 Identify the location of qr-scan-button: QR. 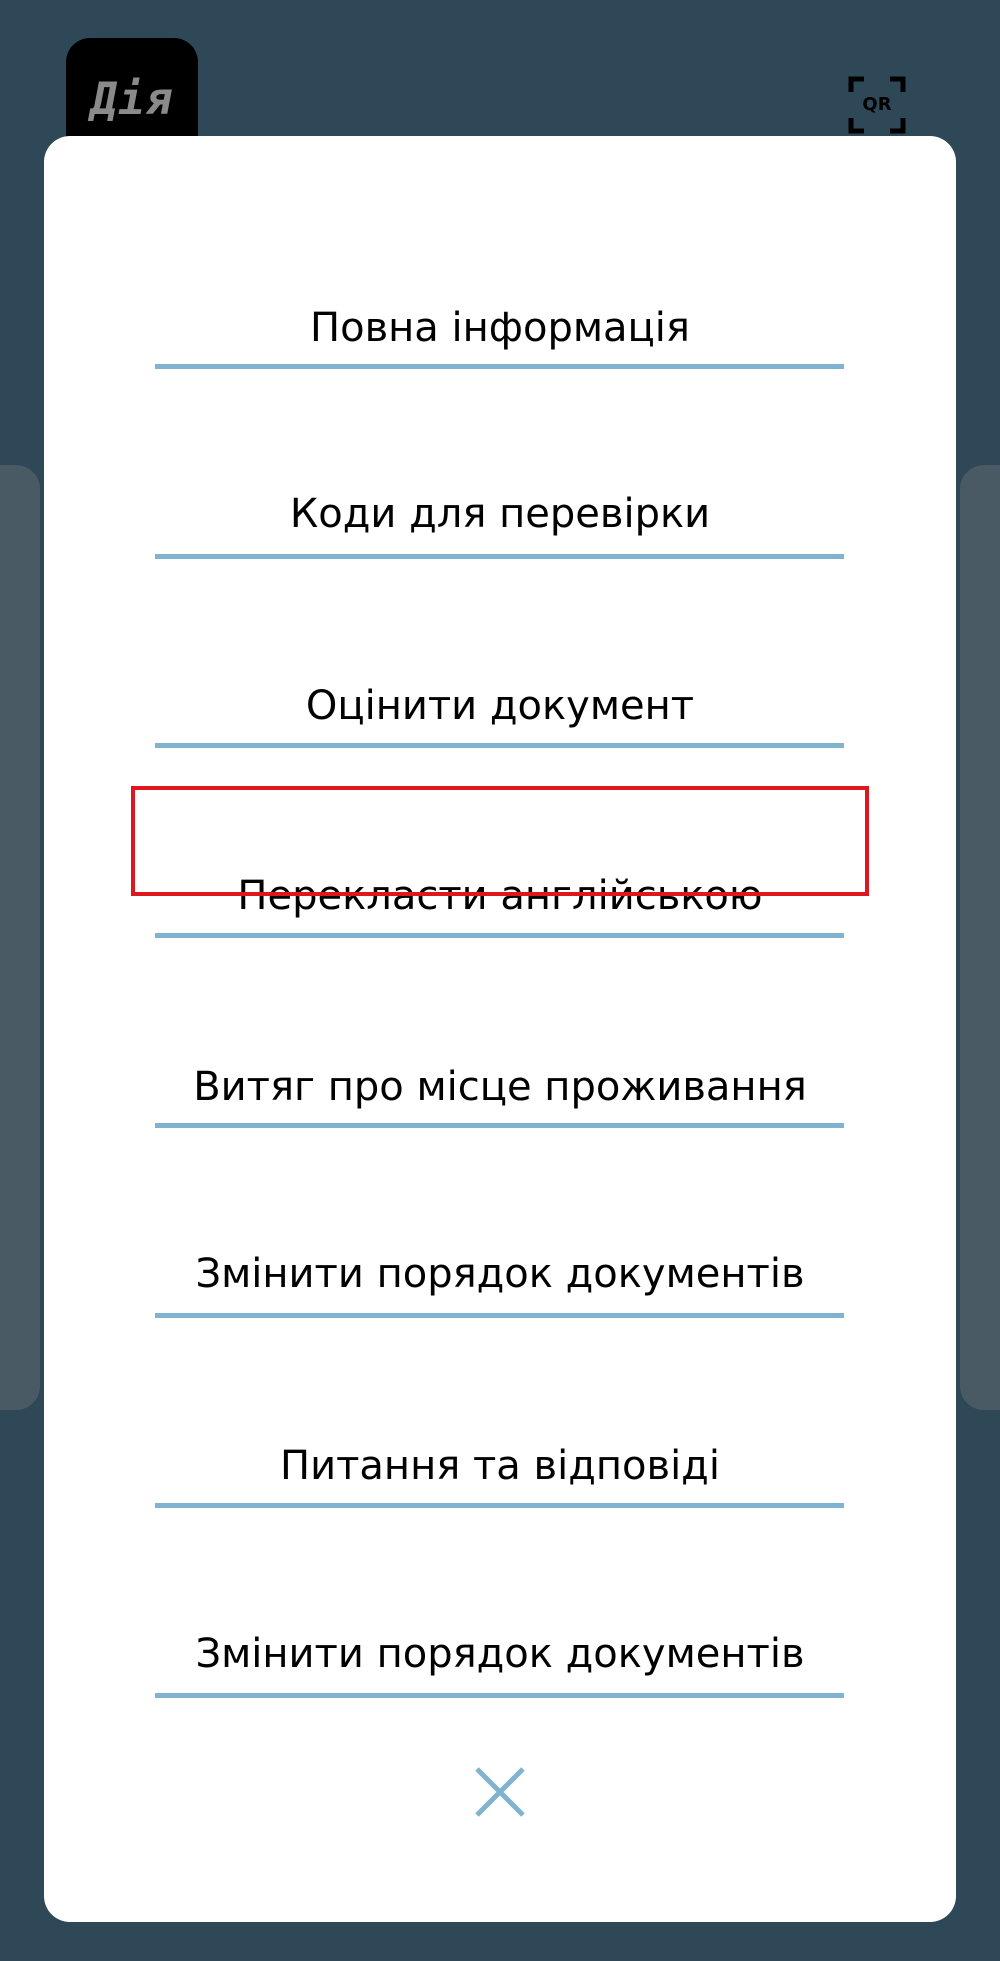
(877, 105).